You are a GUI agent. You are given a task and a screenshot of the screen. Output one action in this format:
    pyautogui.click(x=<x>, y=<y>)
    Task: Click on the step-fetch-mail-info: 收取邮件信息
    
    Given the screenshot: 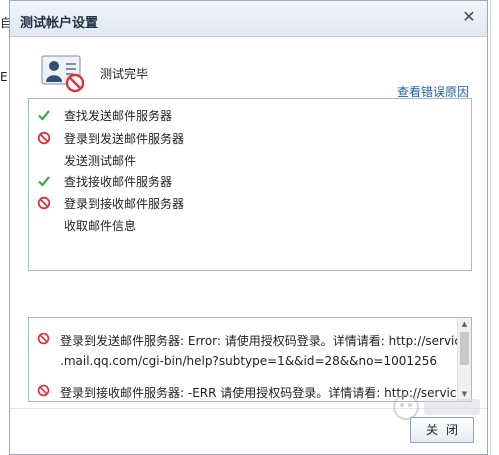 What is the action you would take?
    pyautogui.click(x=86, y=225)
    